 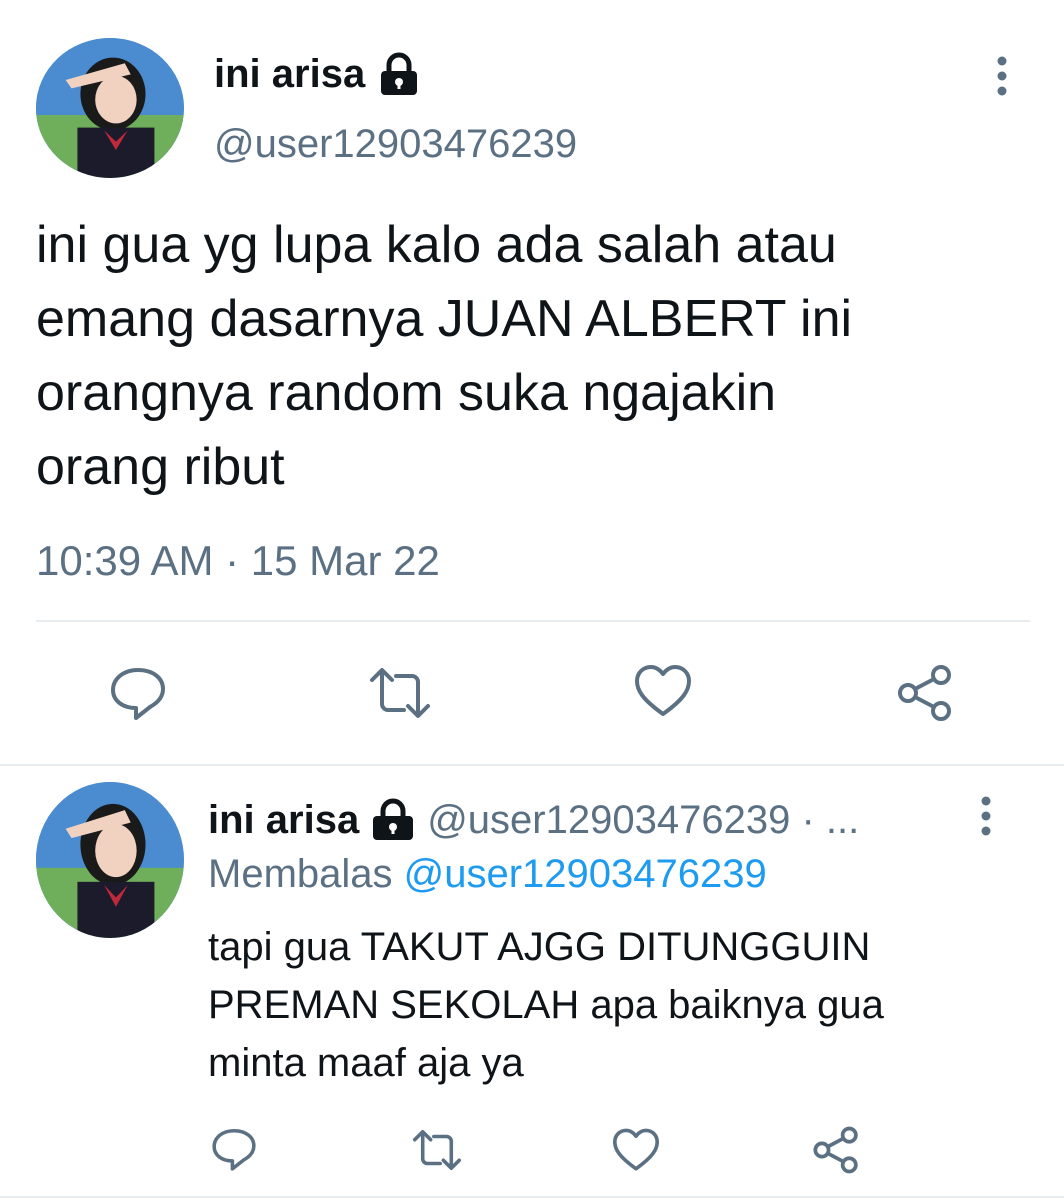 What do you see at coordinates (444, 319) in the screenshot?
I see `tweet-text-line: emang dasarnya JUAN ALBERT ini` at bounding box center [444, 319].